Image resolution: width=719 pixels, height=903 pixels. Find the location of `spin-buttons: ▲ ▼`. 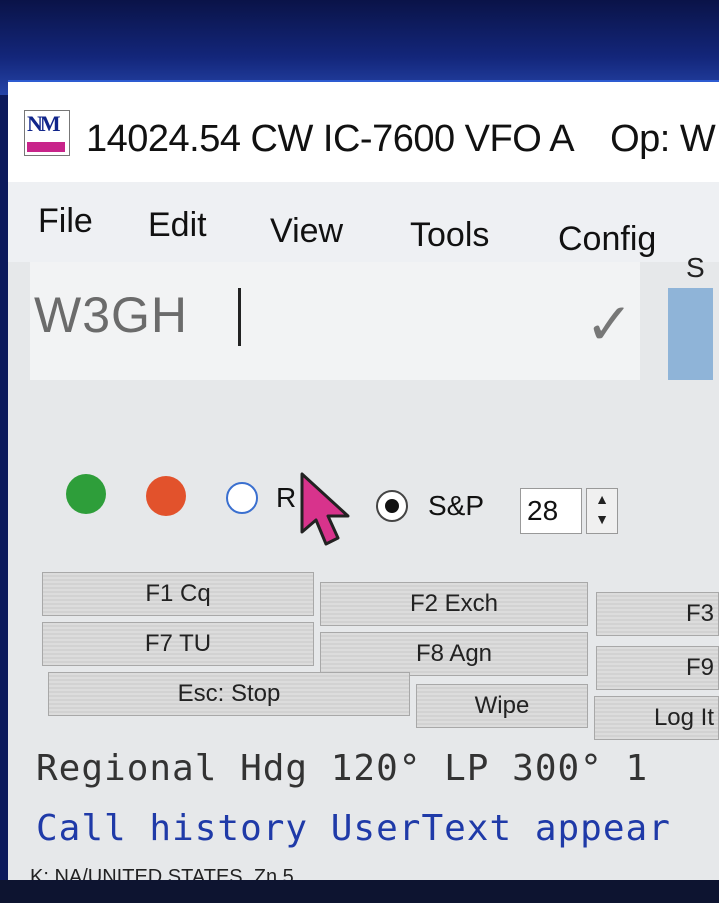

spin-buttons: ▲ ▼ is located at coordinates (602, 511).